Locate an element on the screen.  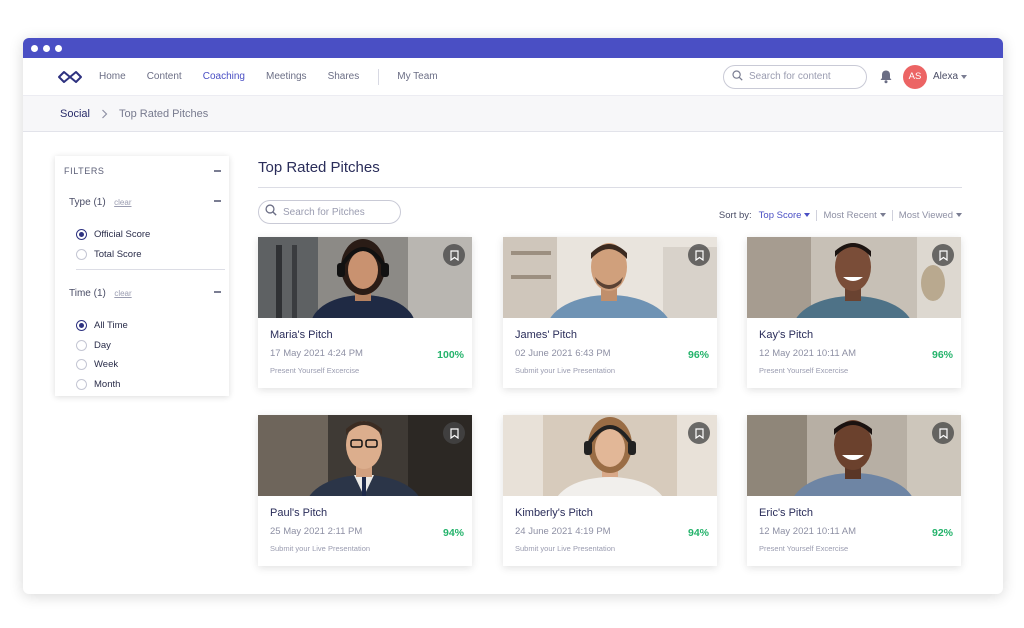
radio-label: All Time is located at coordinates (111, 326).